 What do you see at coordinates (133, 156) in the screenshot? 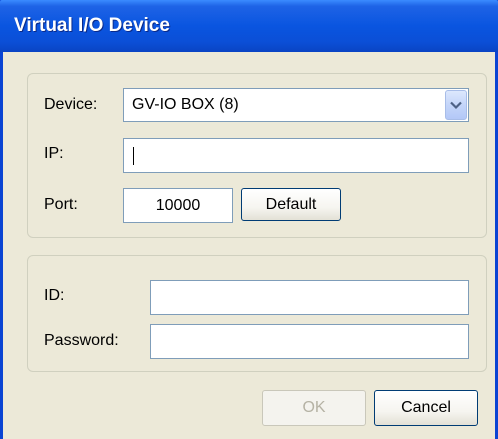
I see `text-caret` at bounding box center [133, 156].